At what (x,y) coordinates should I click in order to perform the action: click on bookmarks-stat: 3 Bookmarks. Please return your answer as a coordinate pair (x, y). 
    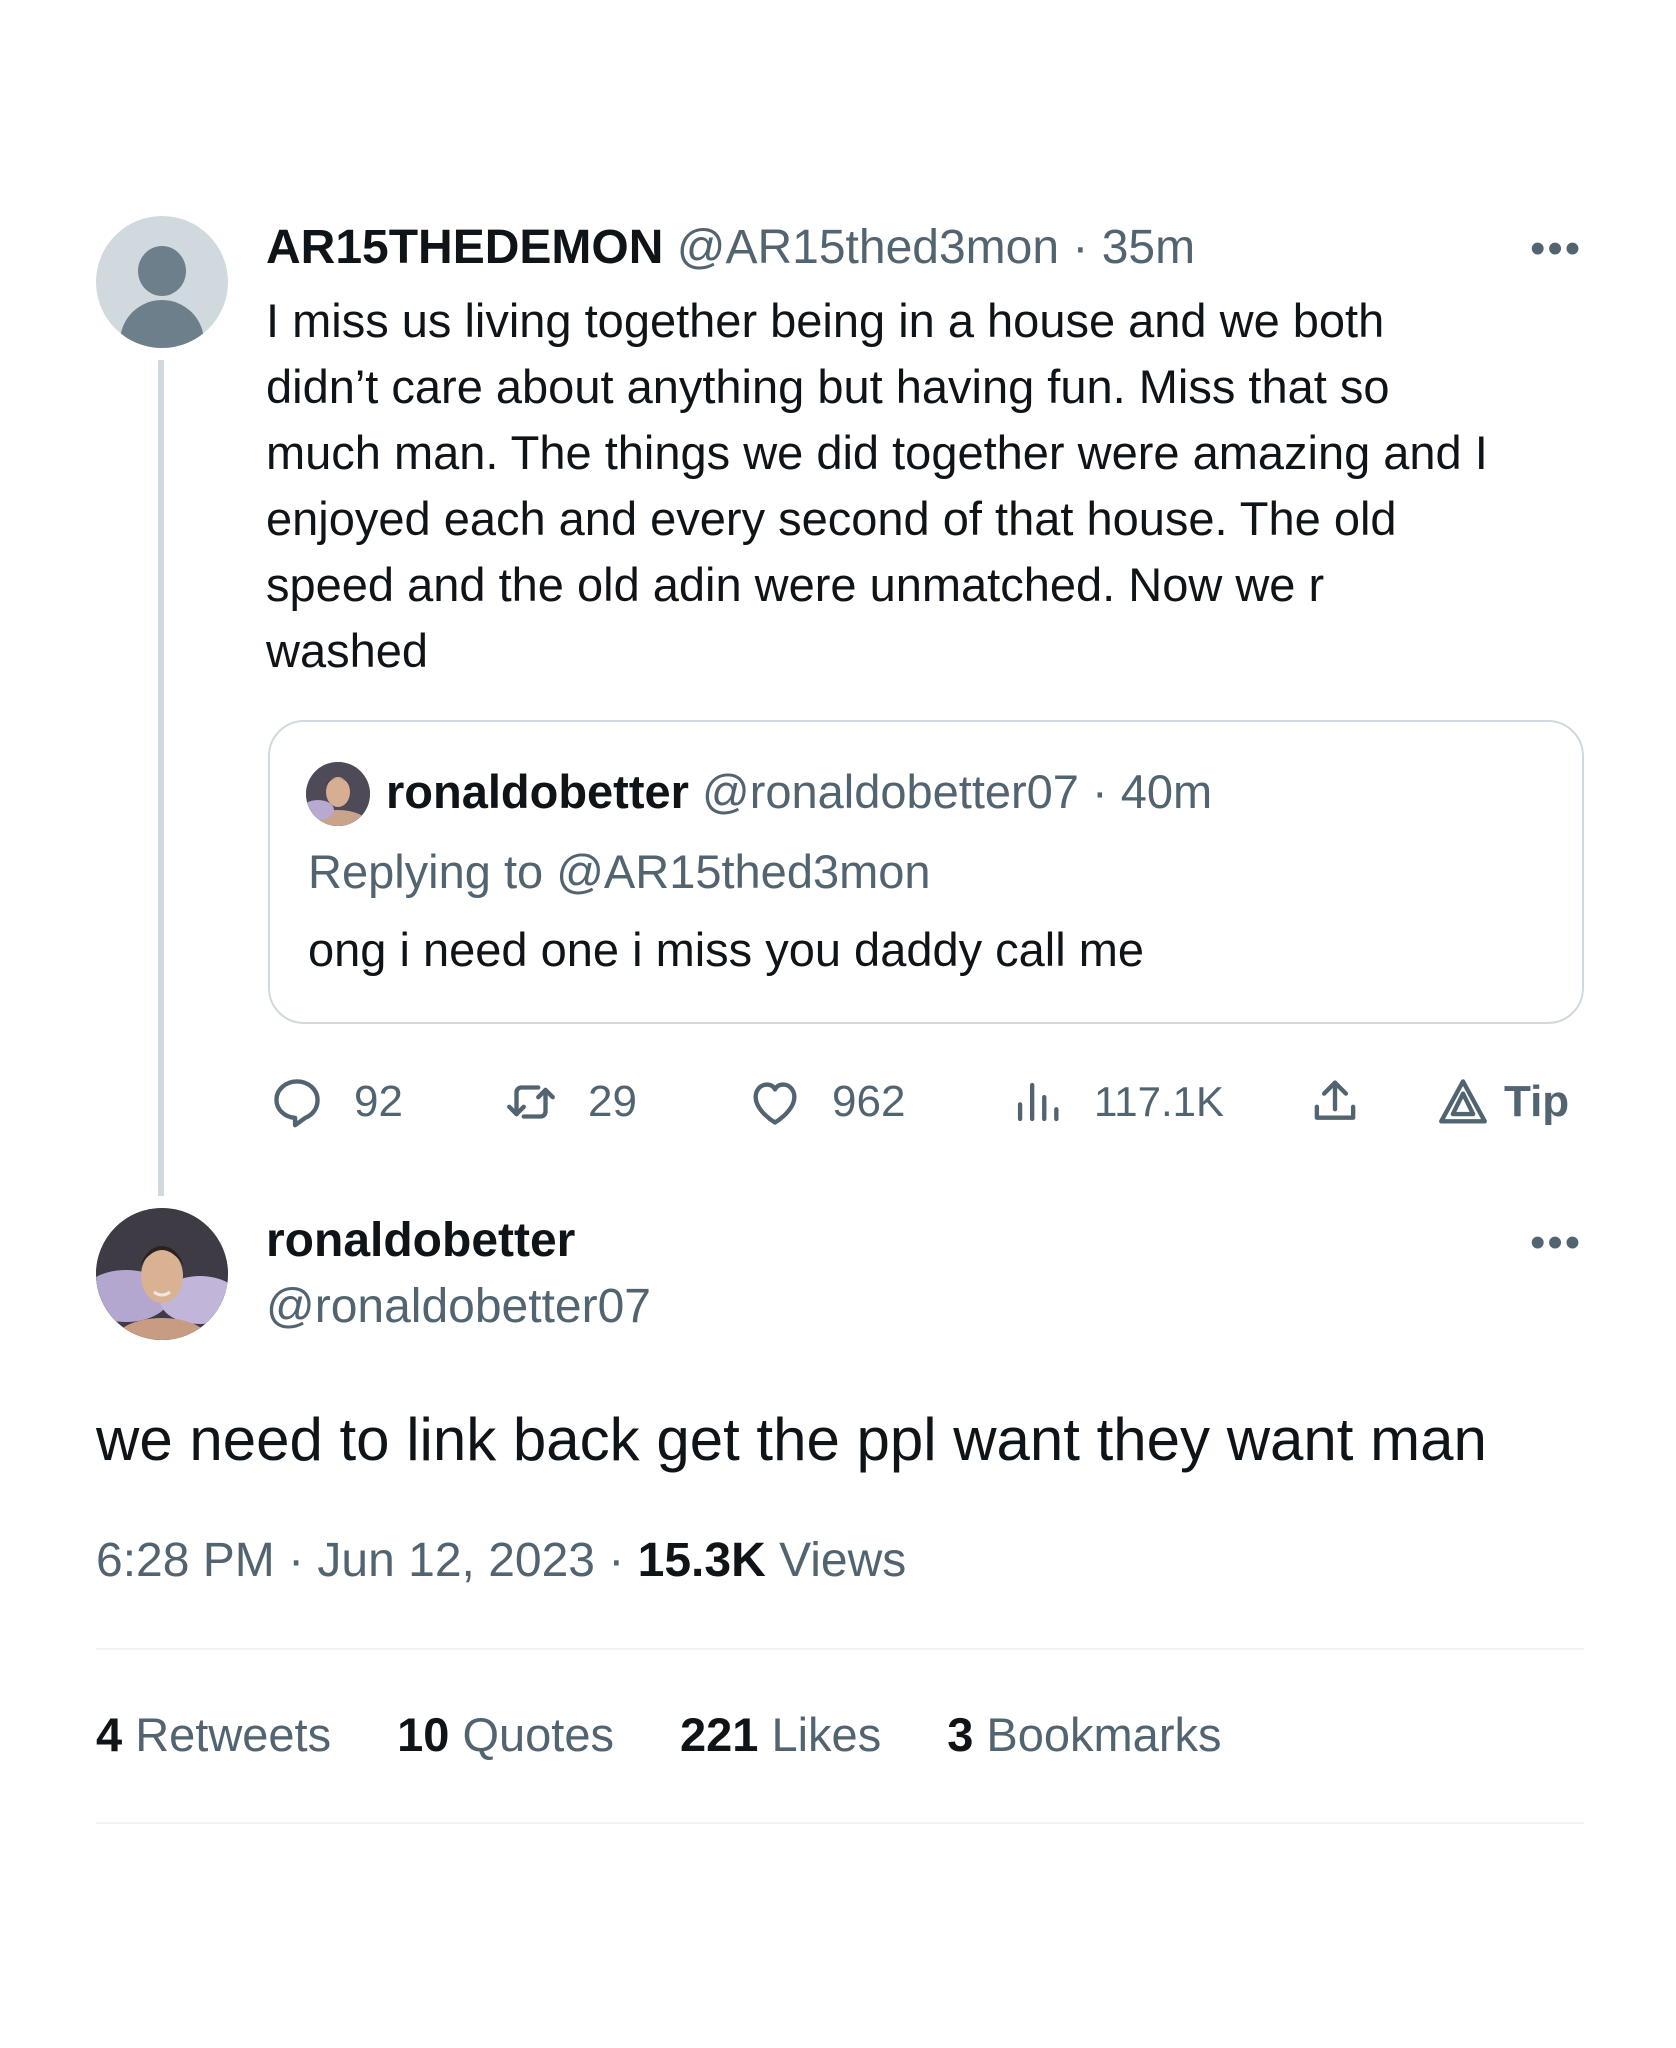
    Looking at the image, I should click on (1084, 1735).